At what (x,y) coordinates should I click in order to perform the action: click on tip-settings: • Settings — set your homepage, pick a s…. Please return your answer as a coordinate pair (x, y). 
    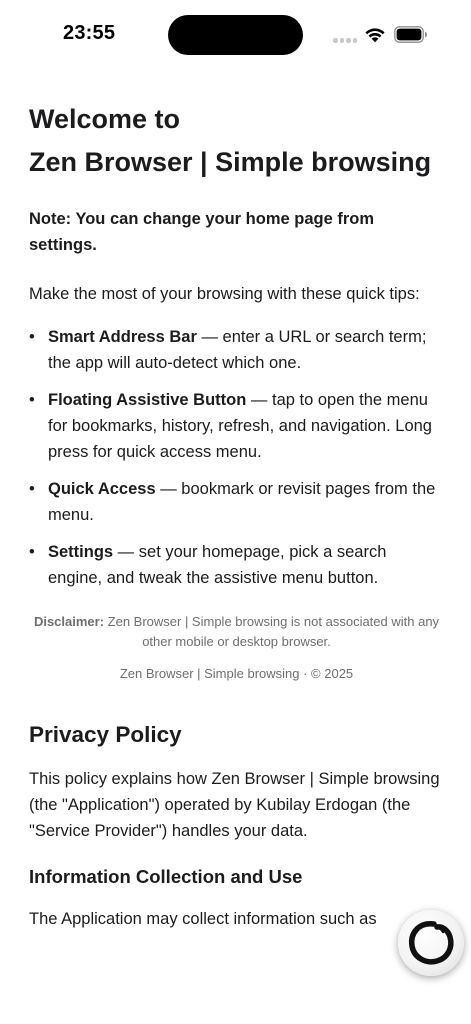
    Looking at the image, I should click on (236, 565).